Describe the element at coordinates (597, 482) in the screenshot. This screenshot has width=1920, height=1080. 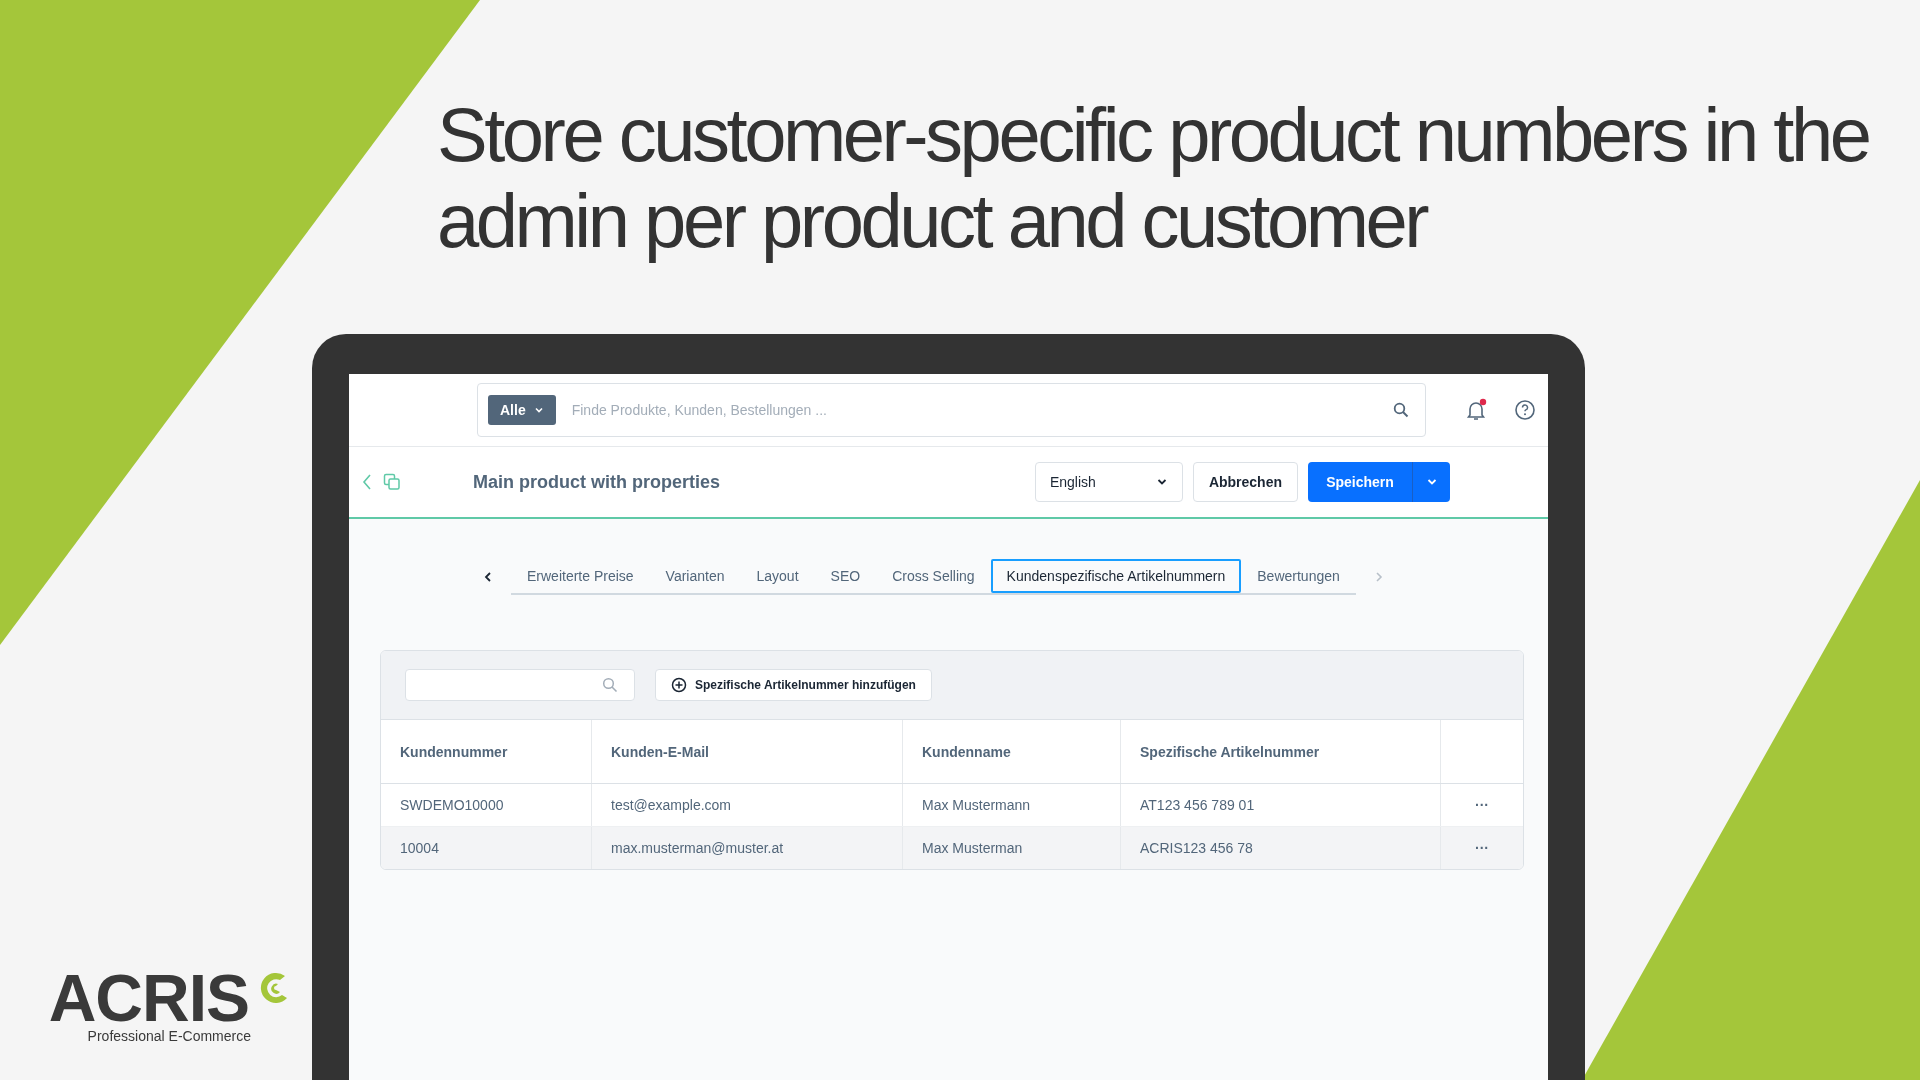
I see `page-title: Main product with properties` at that location.